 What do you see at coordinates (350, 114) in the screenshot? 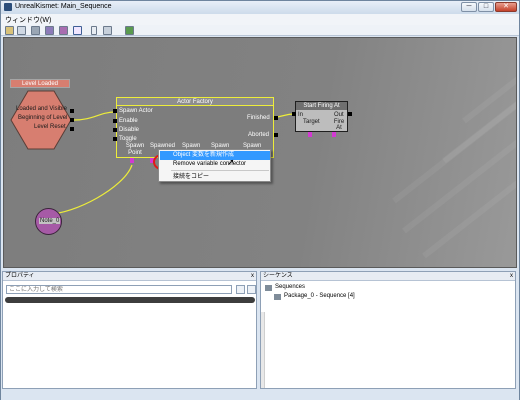
I see `pin-out` at bounding box center [350, 114].